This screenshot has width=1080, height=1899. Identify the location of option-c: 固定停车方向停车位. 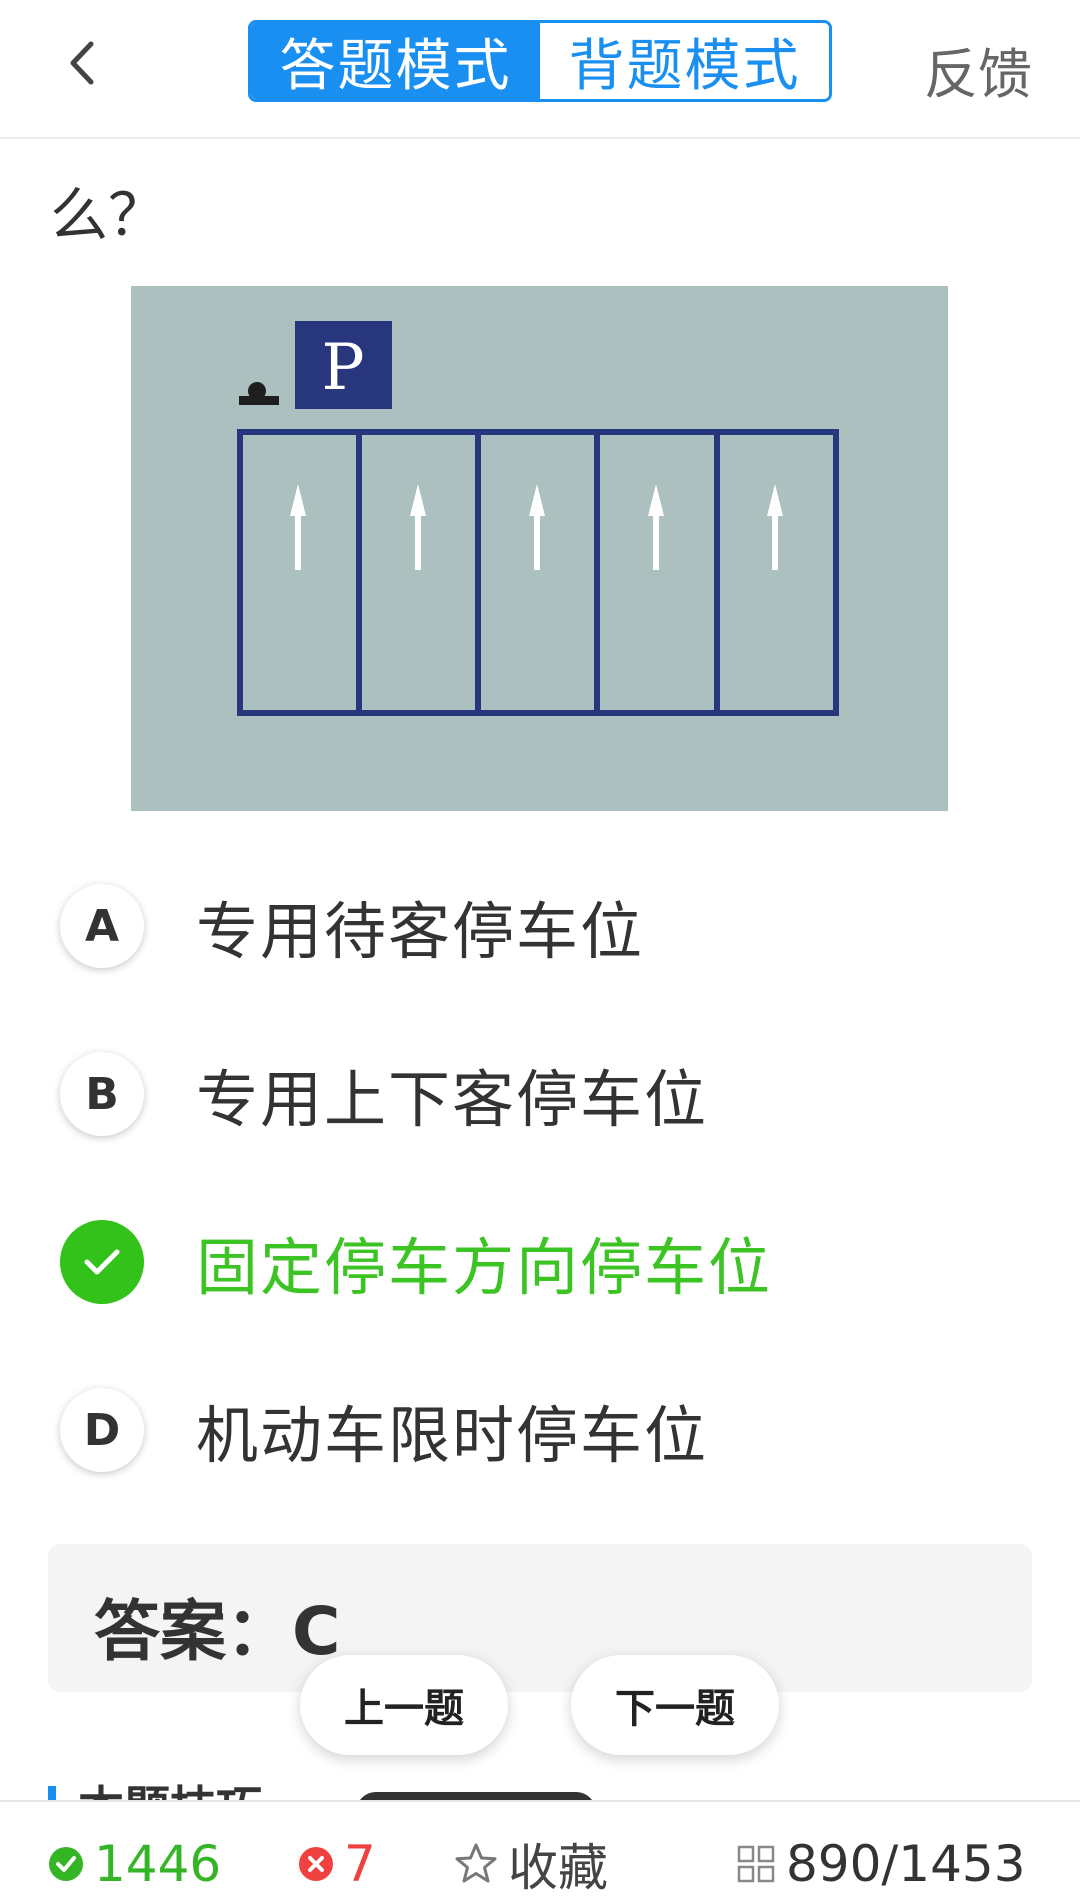
(550, 1262).